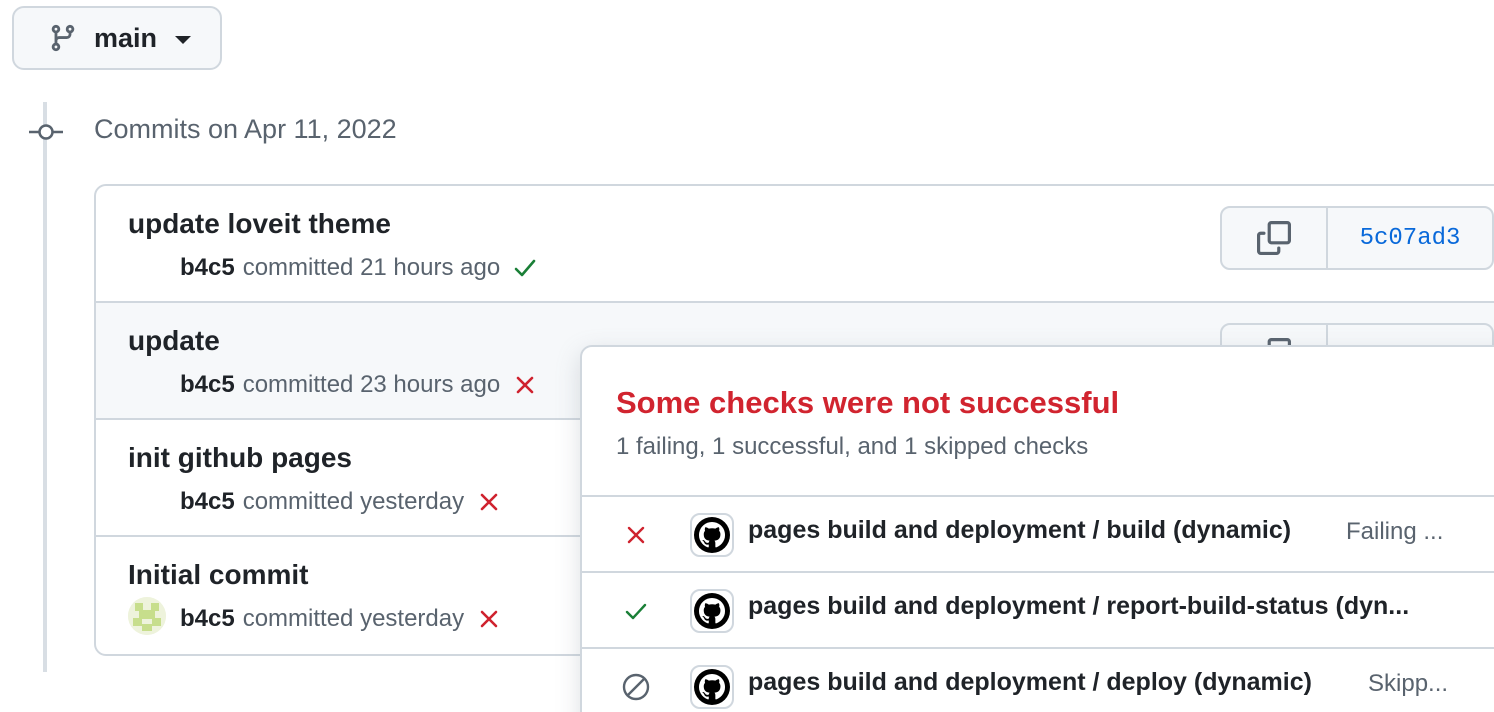  What do you see at coordinates (636, 535) in the screenshot?
I see `x-icon` at bounding box center [636, 535].